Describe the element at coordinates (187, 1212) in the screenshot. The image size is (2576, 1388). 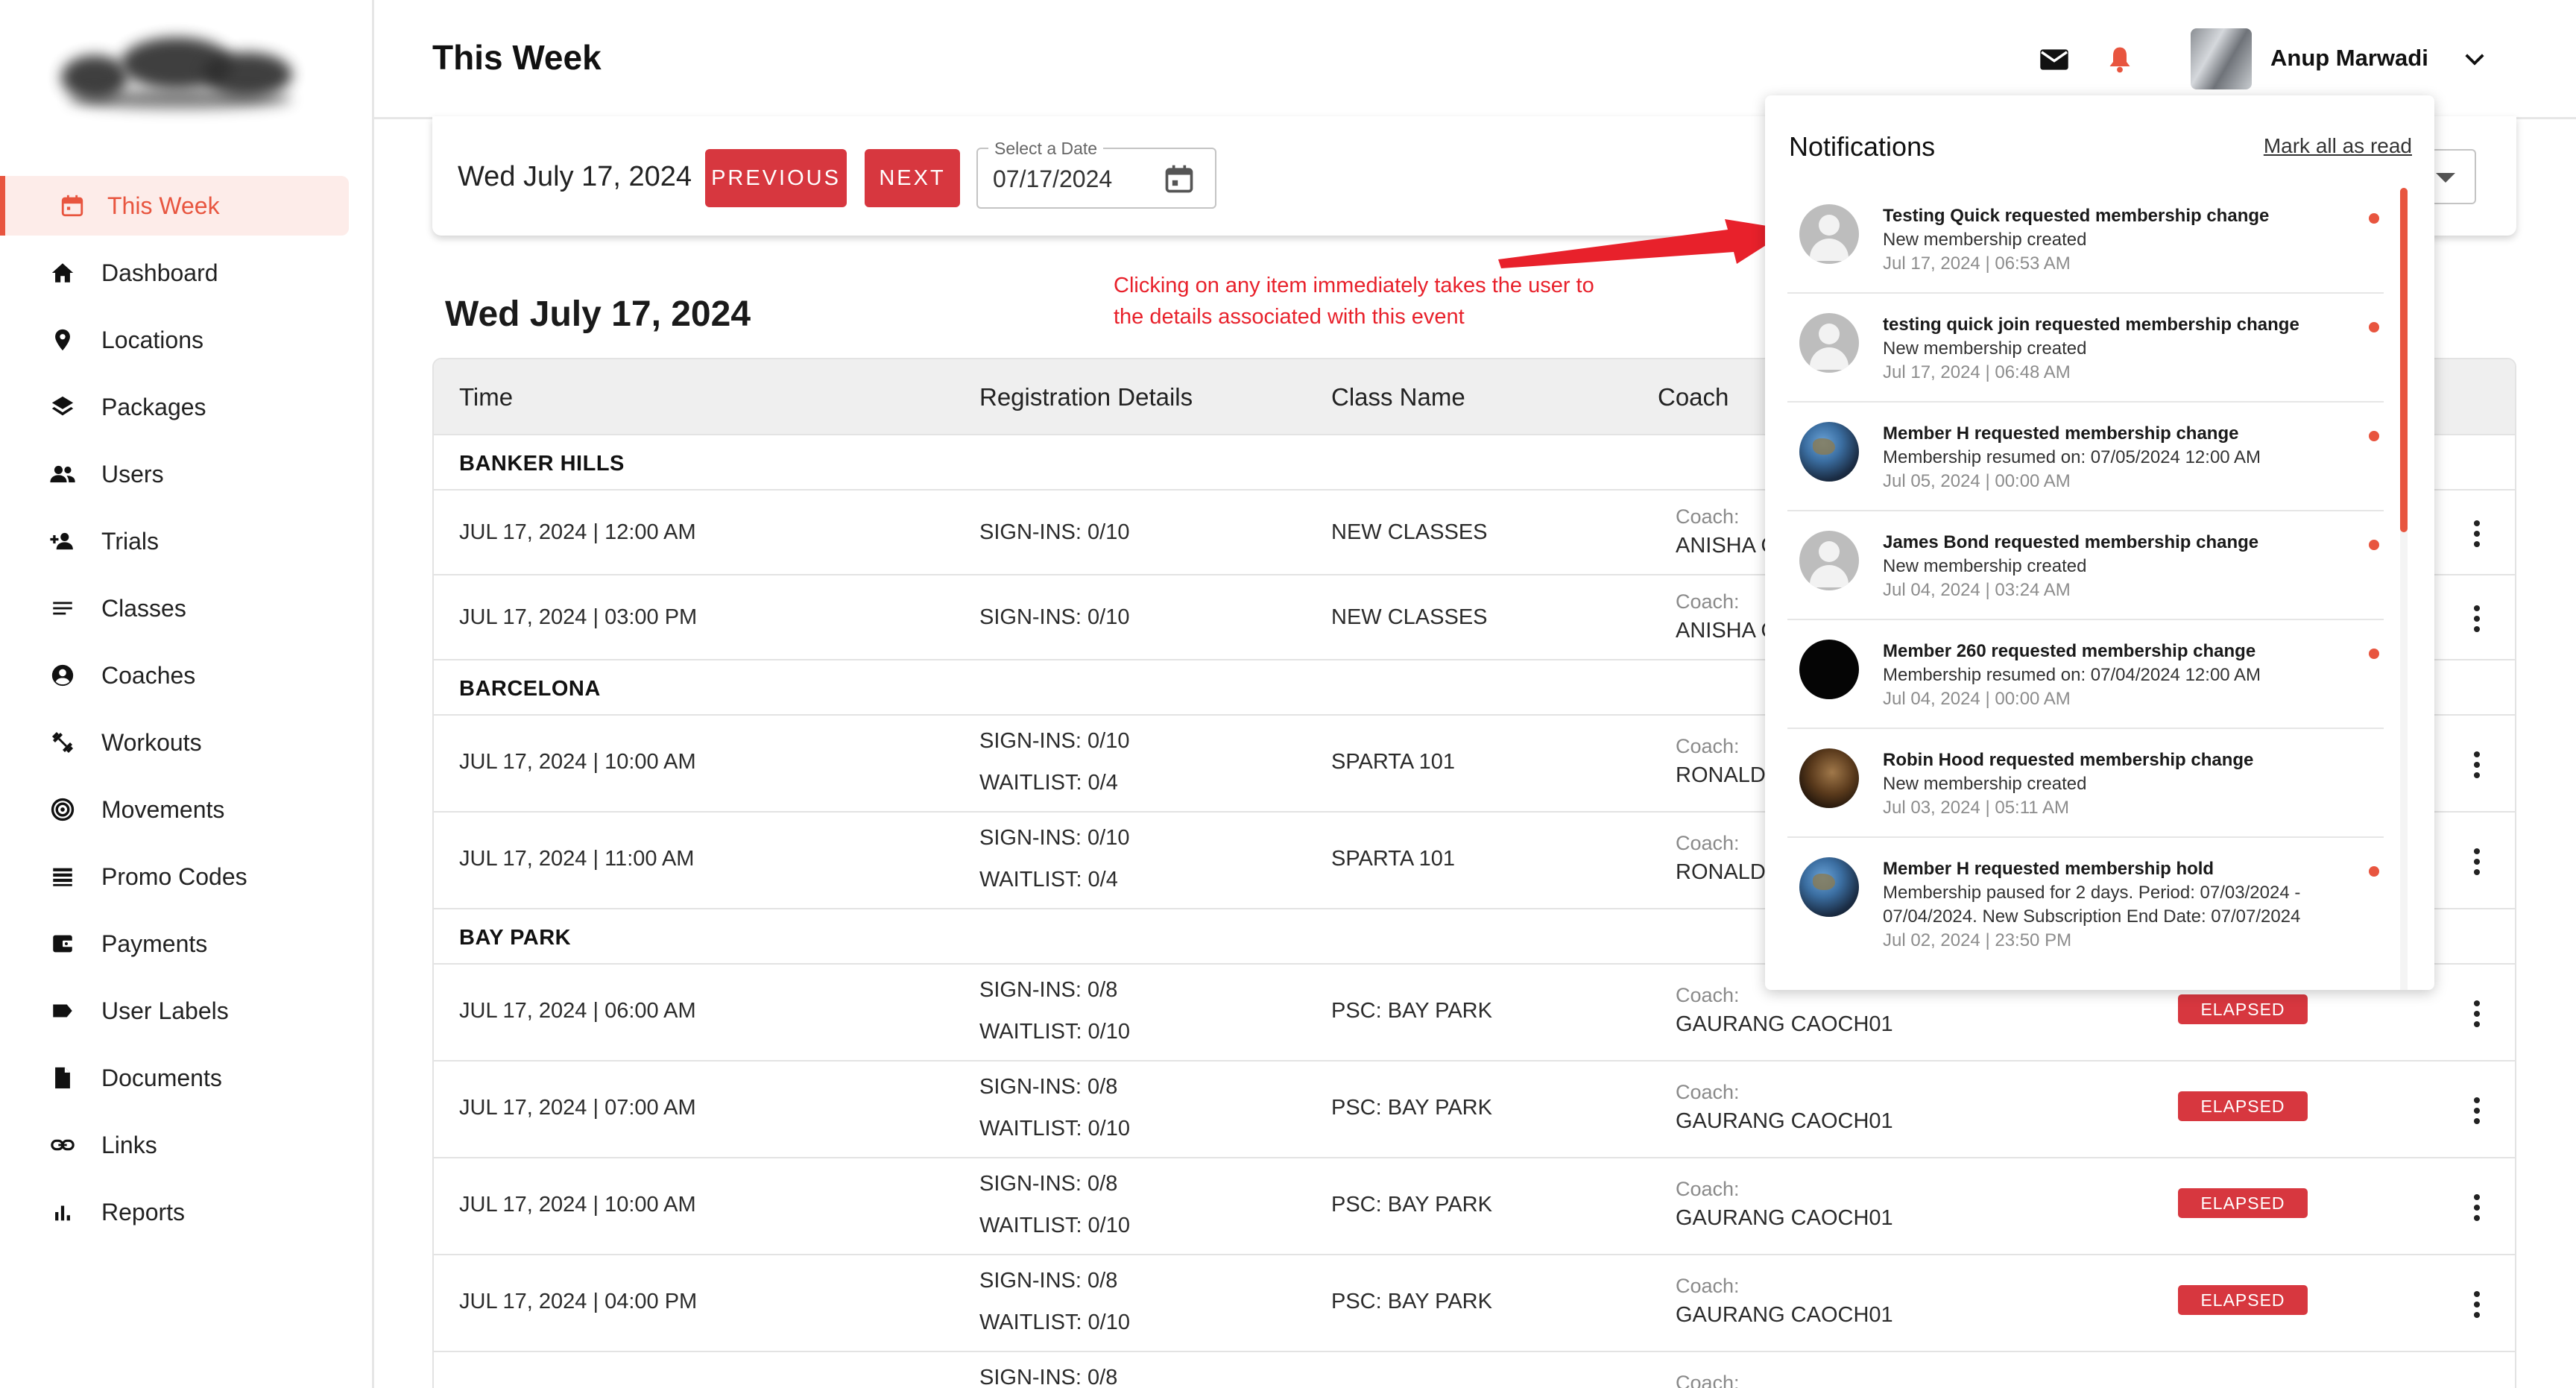
I see `sidebar-item-reports: Reports` at that location.